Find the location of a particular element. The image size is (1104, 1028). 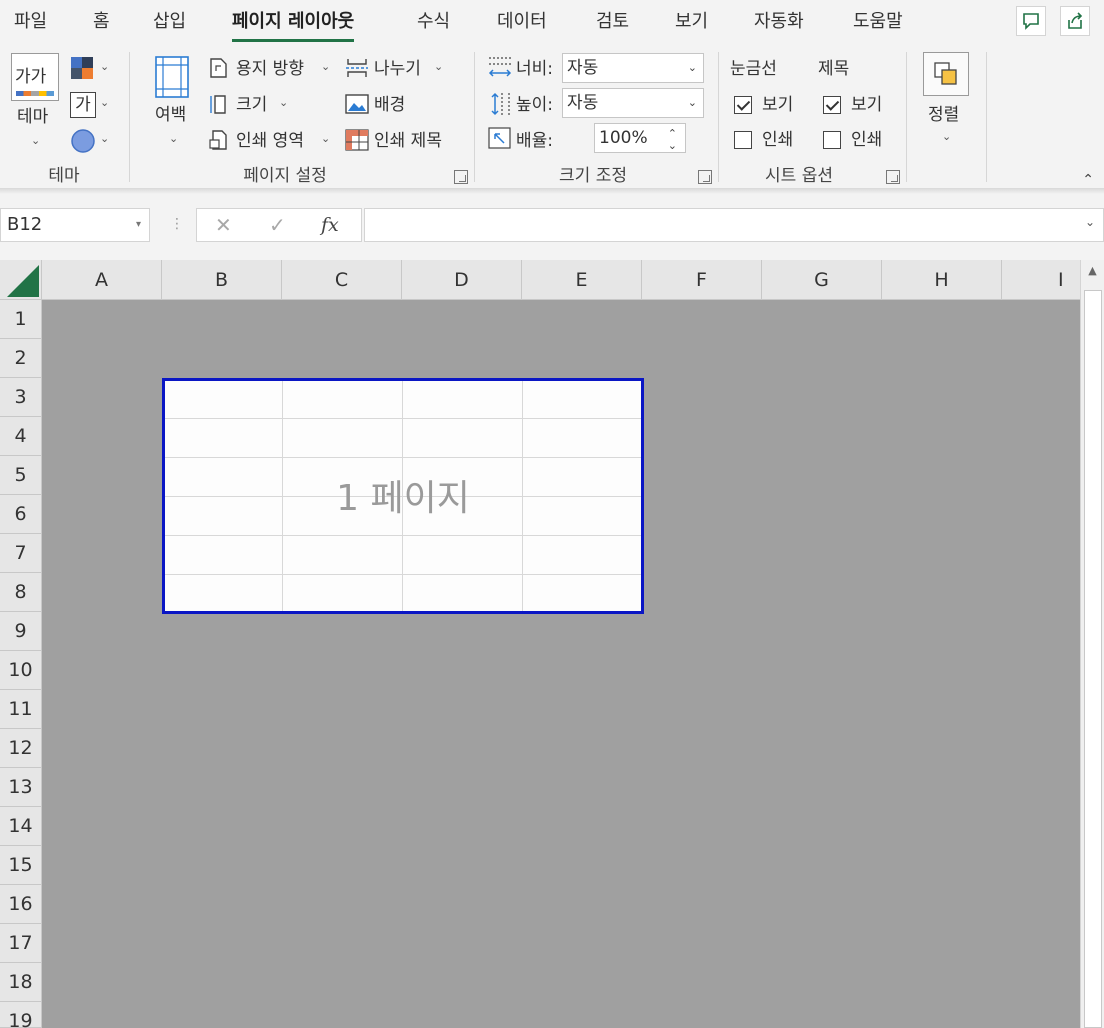

margins-button is located at coordinates (172, 77).